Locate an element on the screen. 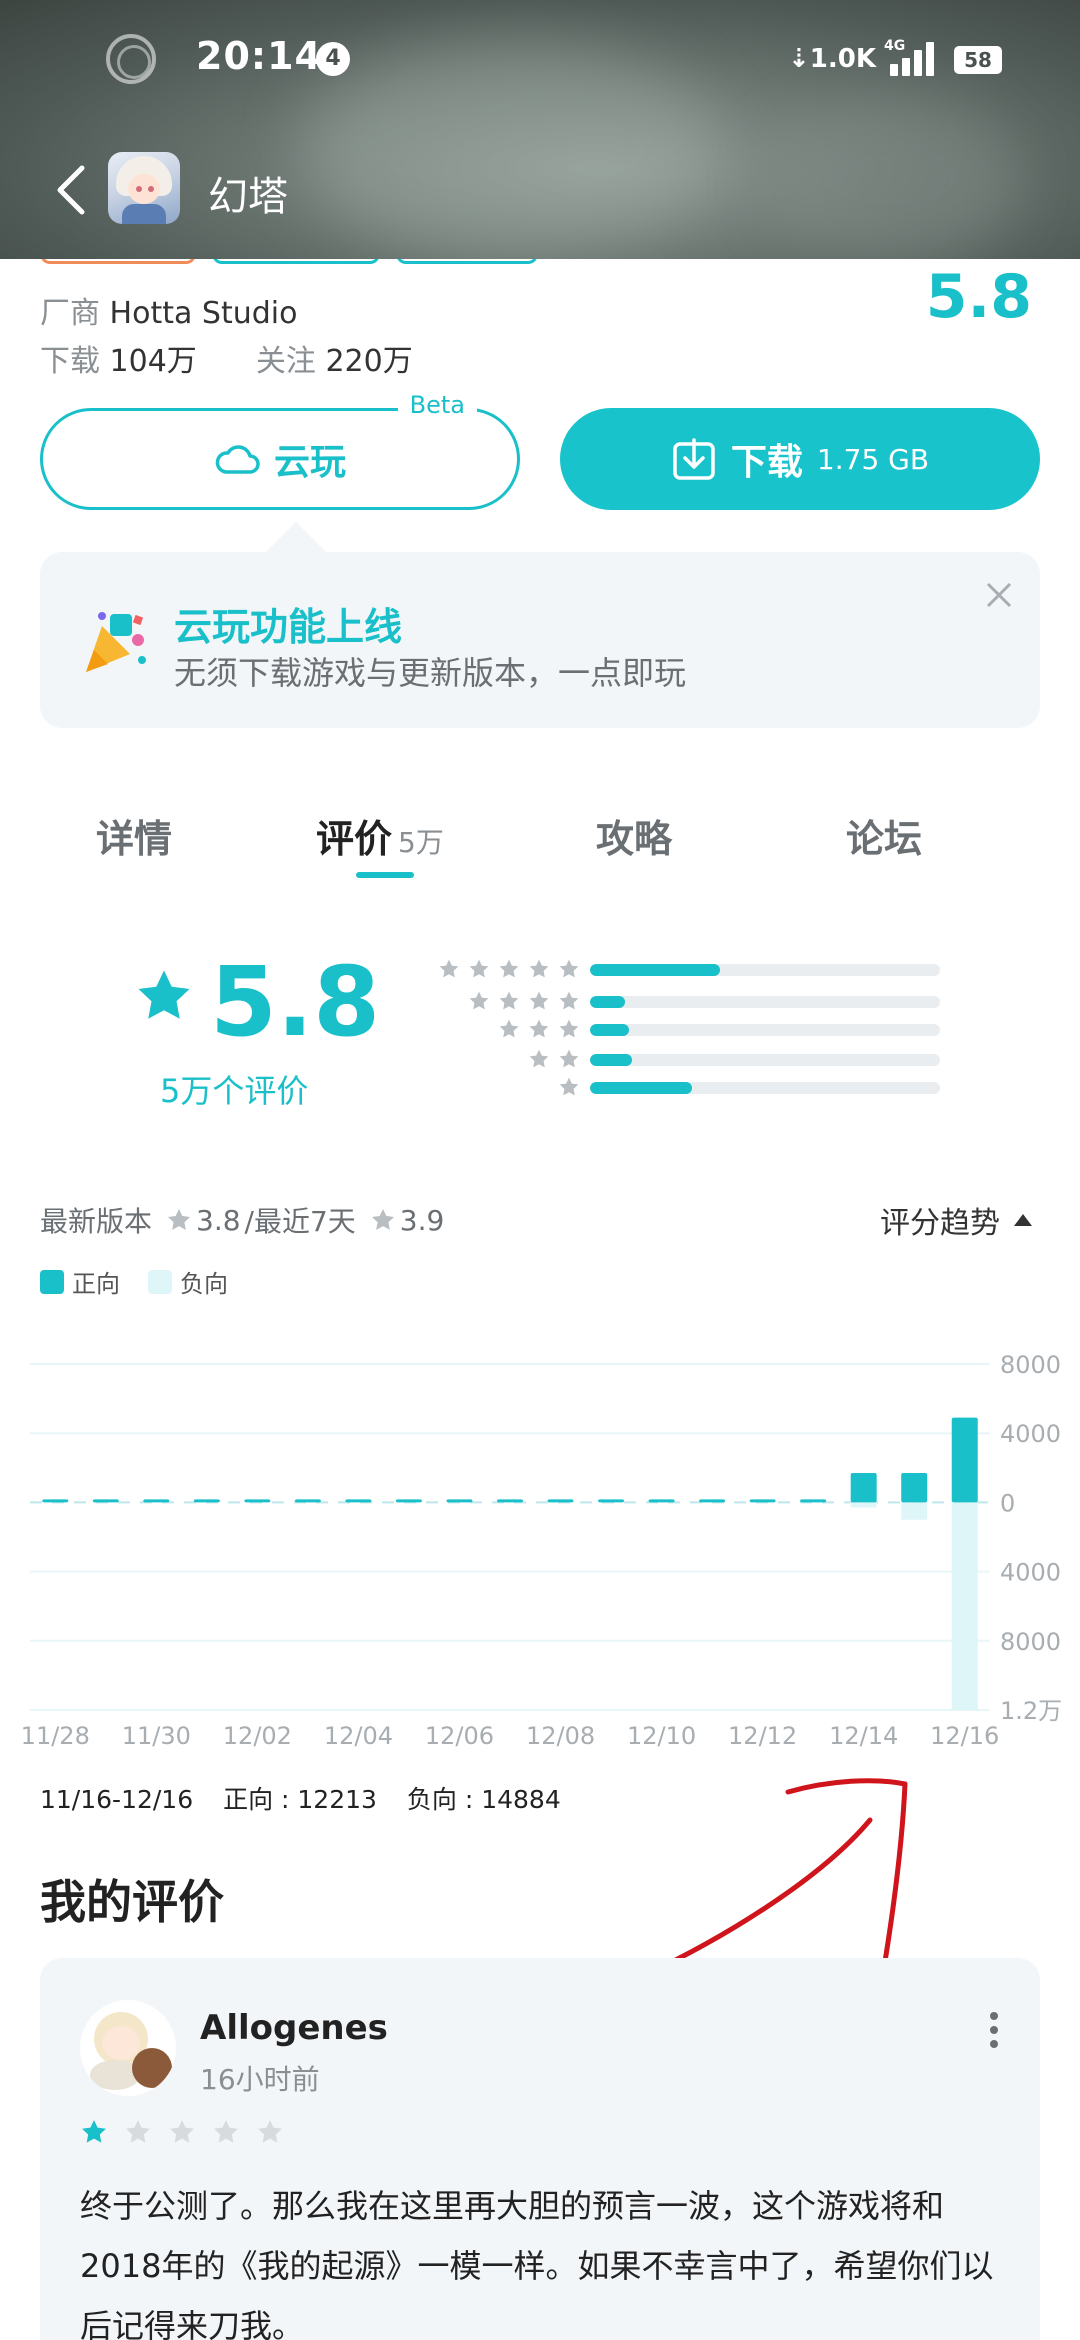 The width and height of the screenshot is (1080, 2340). negative-bar is located at coordinates (863, 1505).